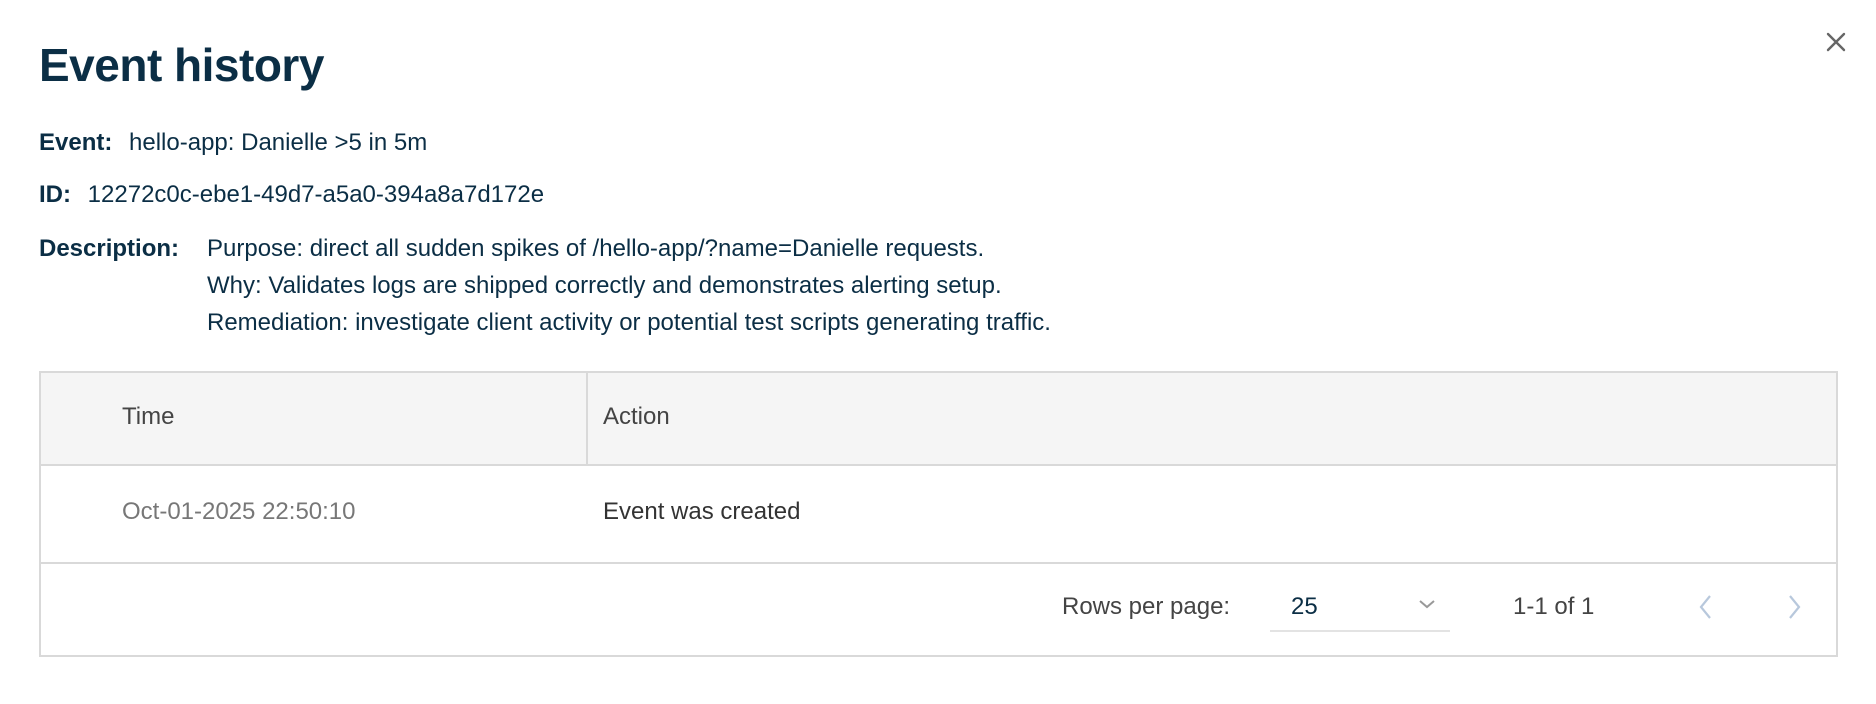  I want to click on event-label: Event:, so click(76, 142).